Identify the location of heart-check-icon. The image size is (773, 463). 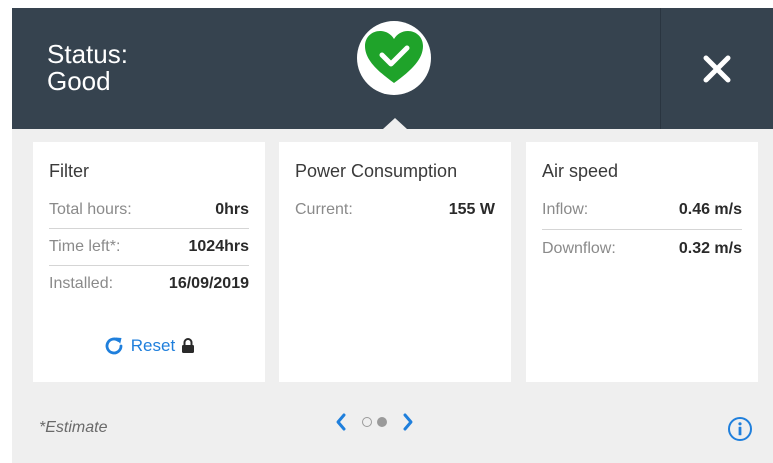
(394, 57).